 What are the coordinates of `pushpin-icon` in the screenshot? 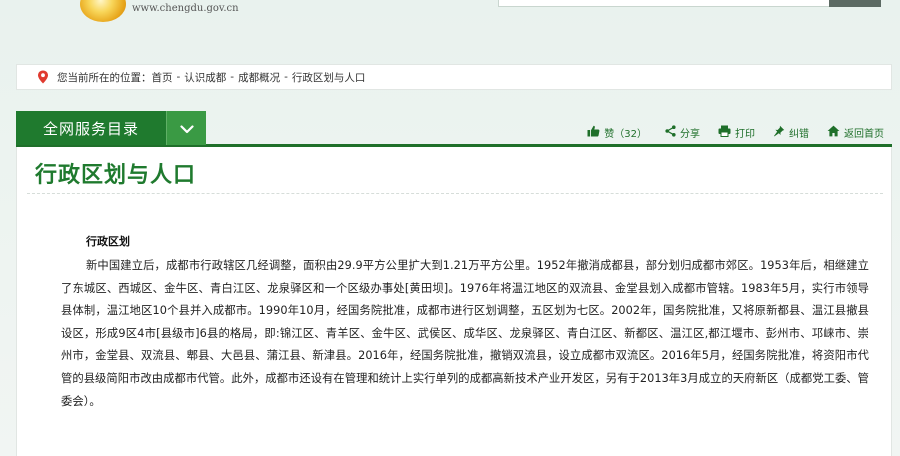 It's located at (781, 132).